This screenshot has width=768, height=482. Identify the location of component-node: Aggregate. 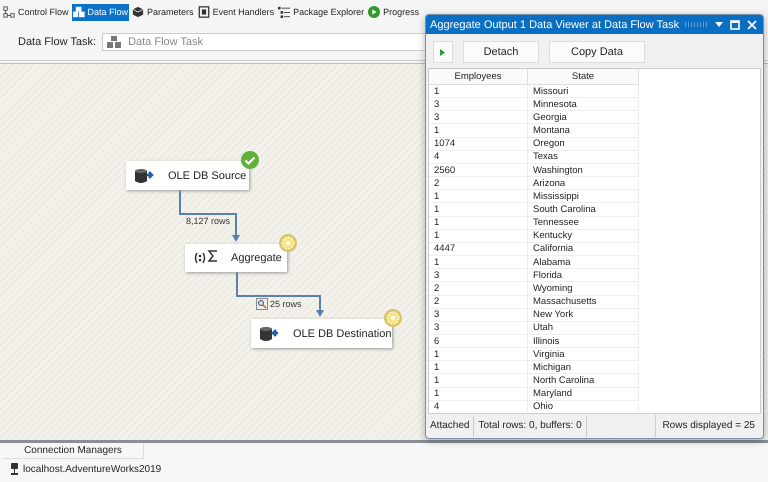
(236, 258).